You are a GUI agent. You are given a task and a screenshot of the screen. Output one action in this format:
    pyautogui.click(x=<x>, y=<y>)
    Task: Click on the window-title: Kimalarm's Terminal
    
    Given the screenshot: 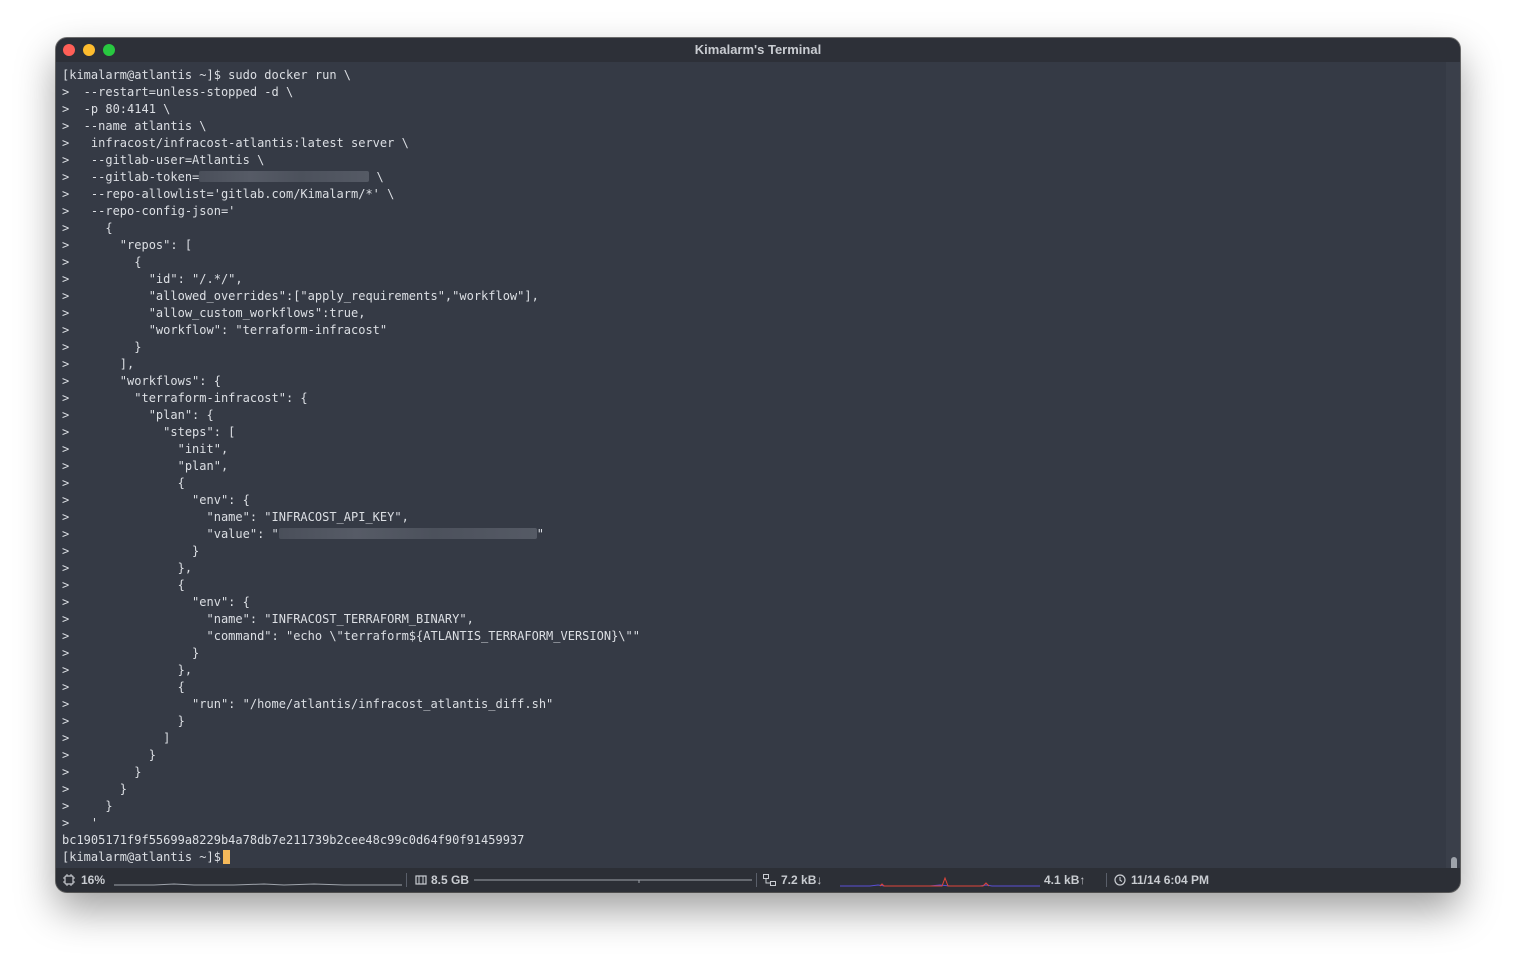 What is the action you would take?
    pyautogui.click(x=758, y=49)
    